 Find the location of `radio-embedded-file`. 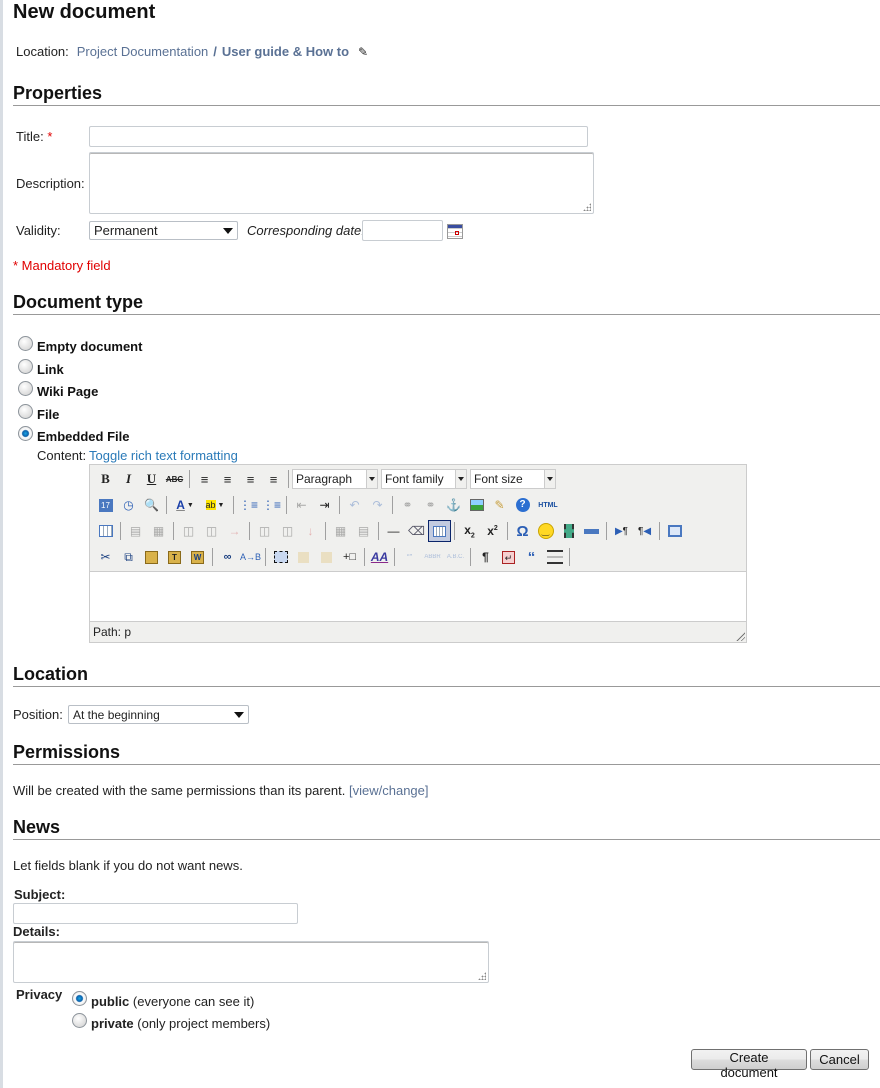

radio-embedded-file is located at coordinates (25, 433).